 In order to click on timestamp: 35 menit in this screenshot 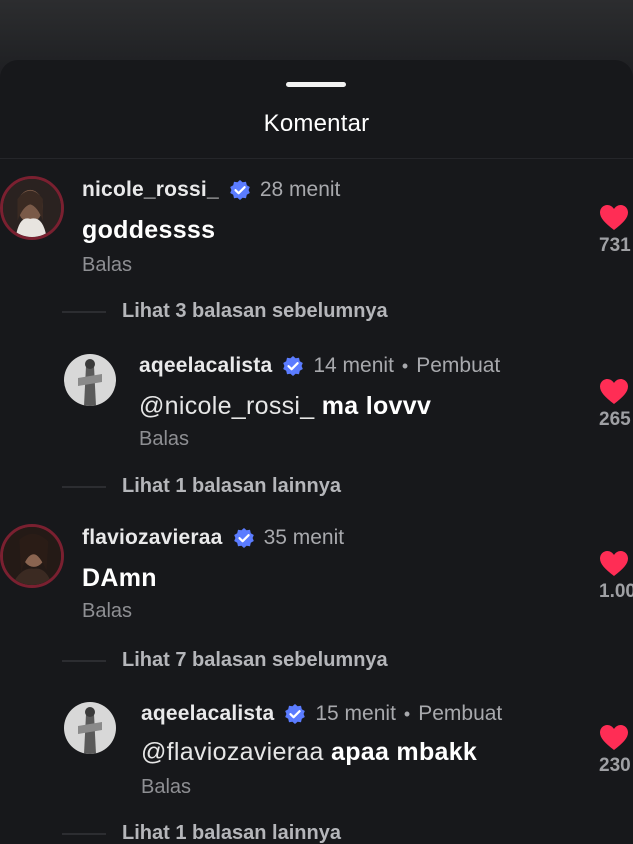, I will do `click(304, 537)`.